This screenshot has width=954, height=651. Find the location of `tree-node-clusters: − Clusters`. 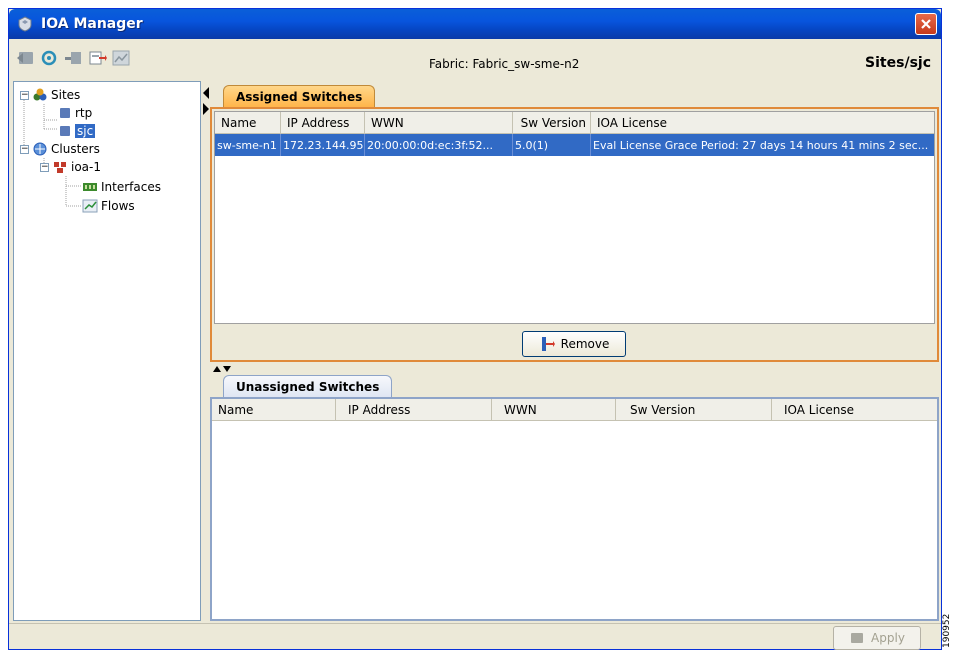

tree-node-clusters: − Clusters is located at coordinates (60, 149).